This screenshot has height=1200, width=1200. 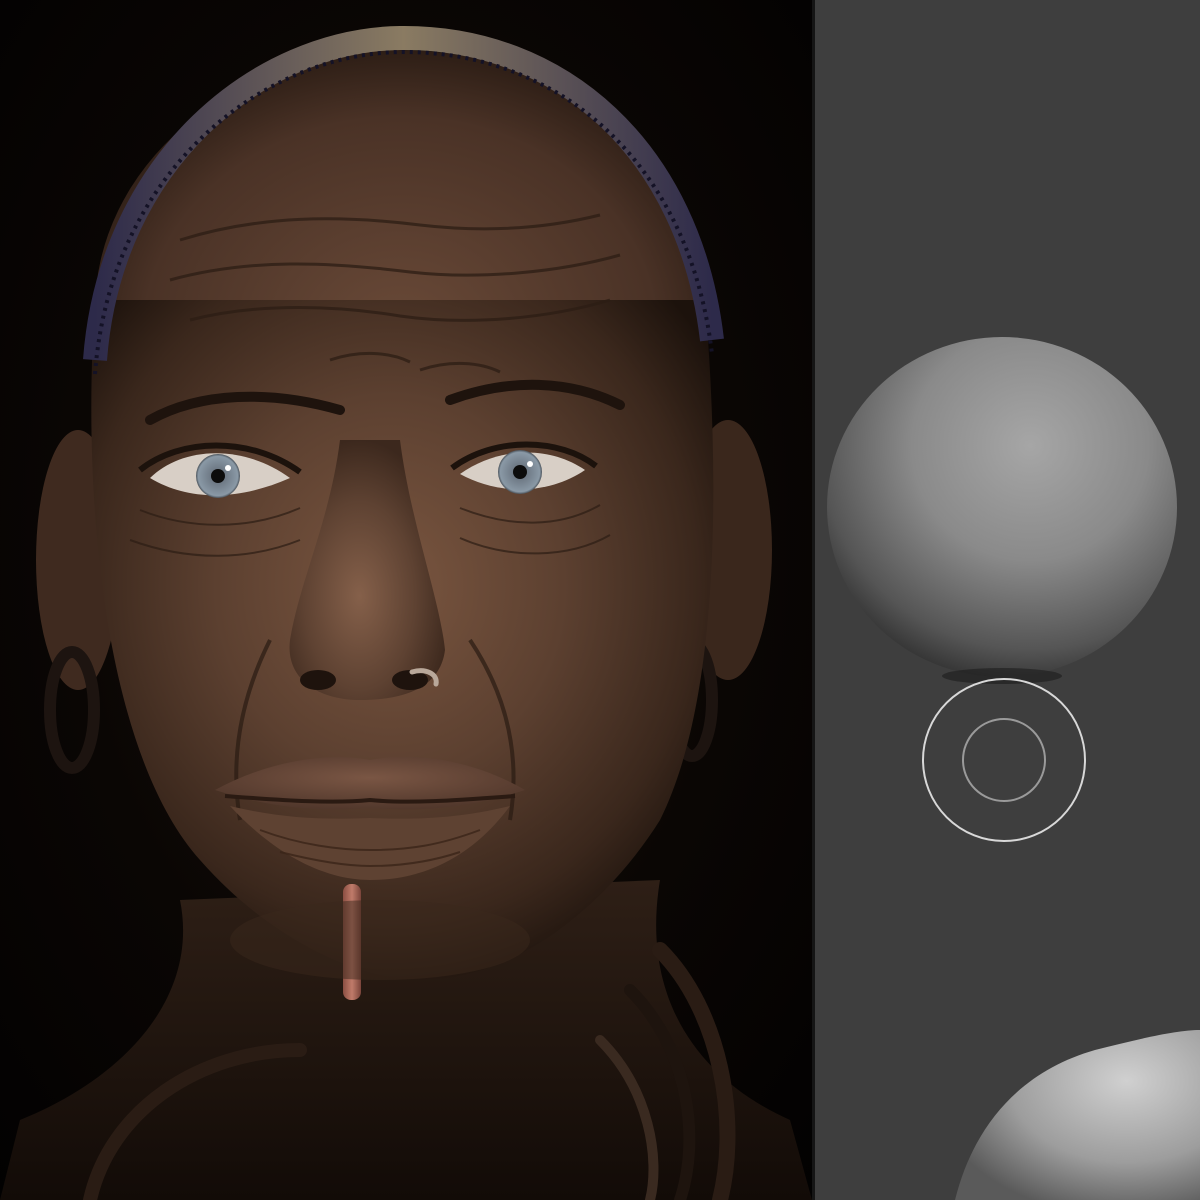 I want to click on sphere-shadow, so click(x=1002, y=676).